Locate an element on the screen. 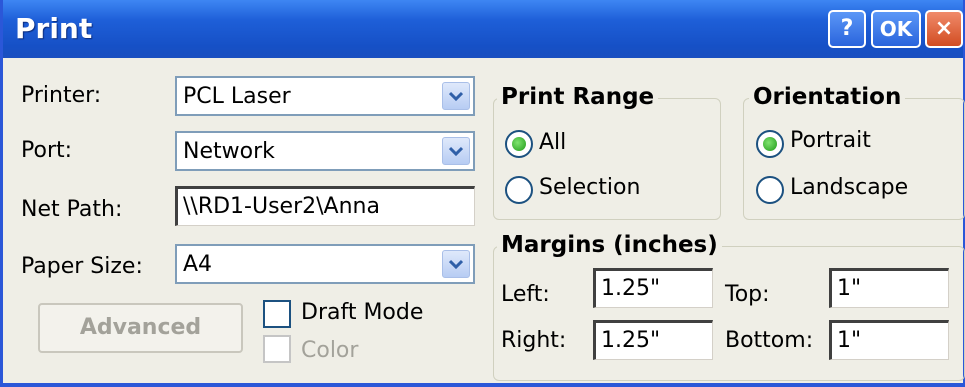 Image resolution: width=965 pixels, height=387 pixels. top-margin-field: 1" is located at coordinates (889, 288).